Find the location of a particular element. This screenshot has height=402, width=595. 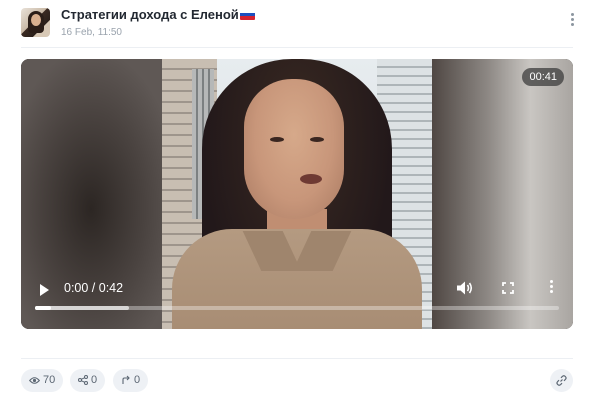

forwards-counter: 0 is located at coordinates (131, 380).